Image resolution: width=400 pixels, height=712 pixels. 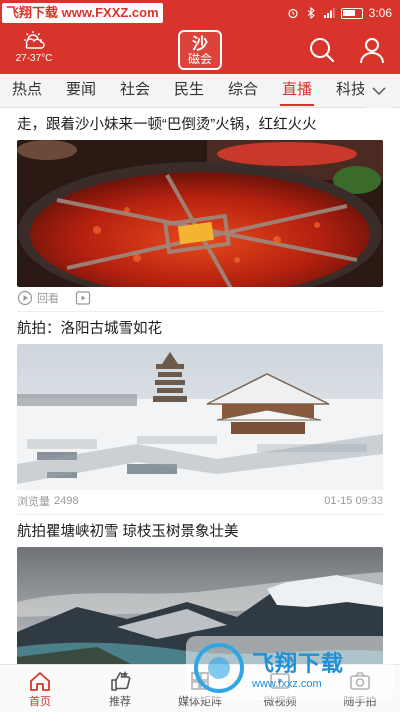 I want to click on watermark-url: www.fxxz.com, so click(x=287, y=684).